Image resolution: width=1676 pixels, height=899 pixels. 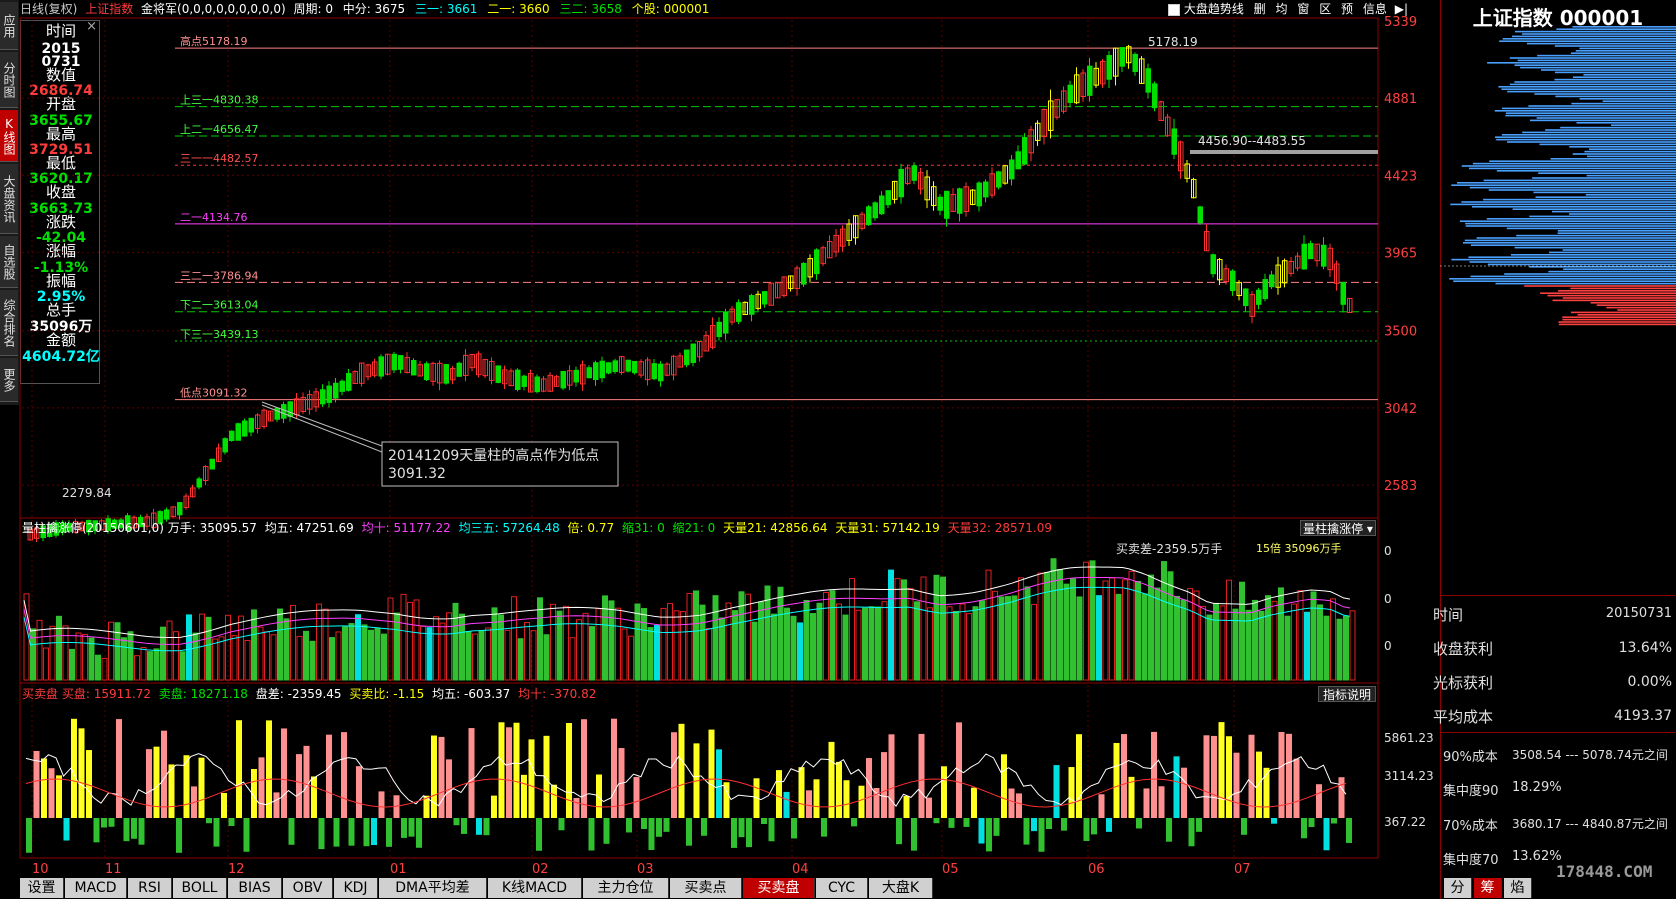 What do you see at coordinates (626, 888) in the screenshot?
I see `bottom-tab-9: 主力仓位` at bounding box center [626, 888].